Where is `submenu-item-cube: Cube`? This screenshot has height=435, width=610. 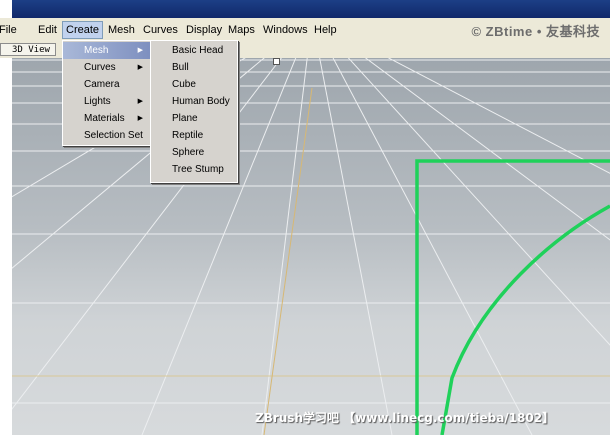 submenu-item-cube: Cube is located at coordinates (184, 84).